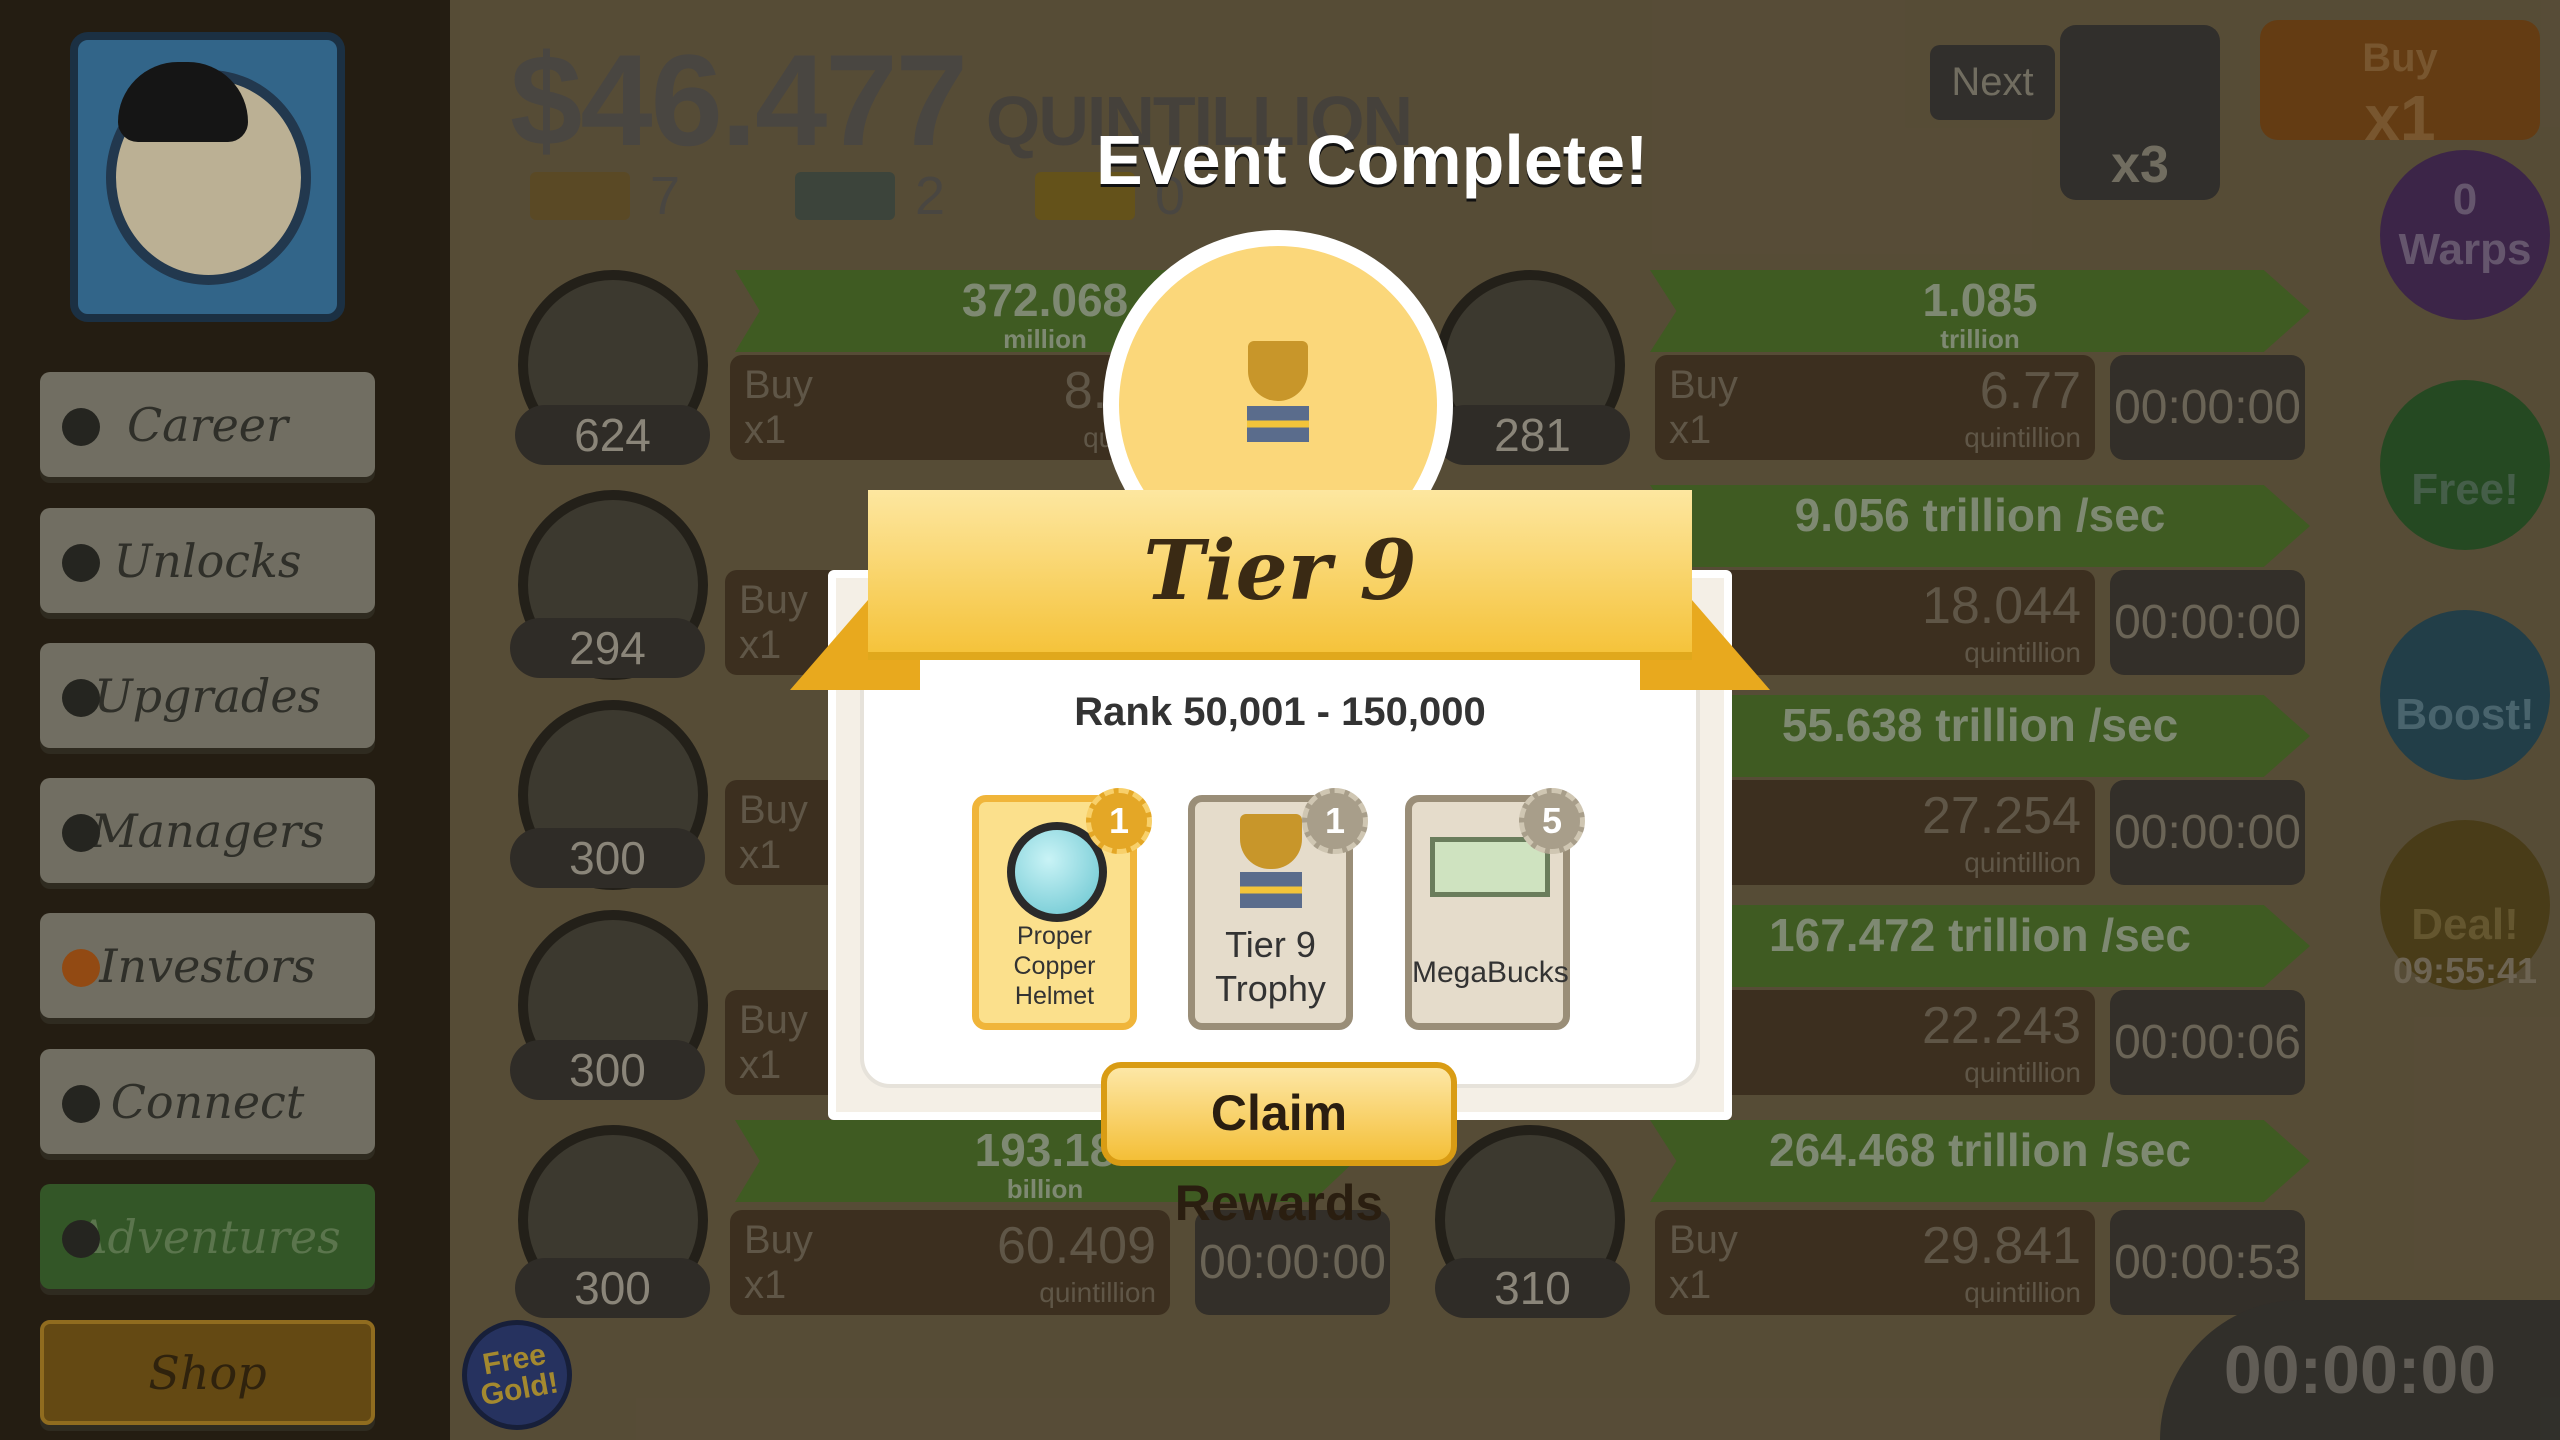  Describe the element at coordinates (1062, 909) in the screenshot. I see `reward-card: 1 Proper Copper Helmet` at that location.